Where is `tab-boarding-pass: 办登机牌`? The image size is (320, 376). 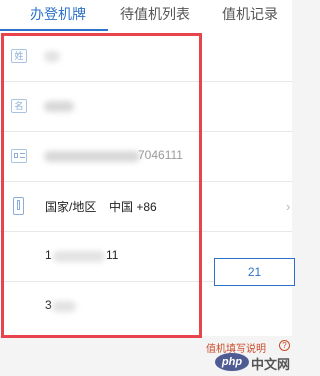
tab-boarding-pass: 办登机牌 is located at coordinates (58, 15).